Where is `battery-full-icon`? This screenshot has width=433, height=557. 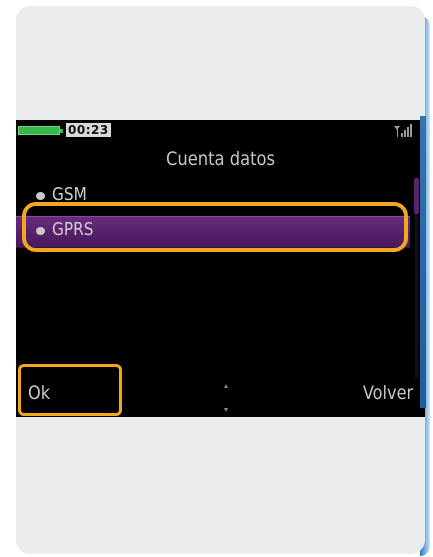
battery-full-icon is located at coordinates (40, 130).